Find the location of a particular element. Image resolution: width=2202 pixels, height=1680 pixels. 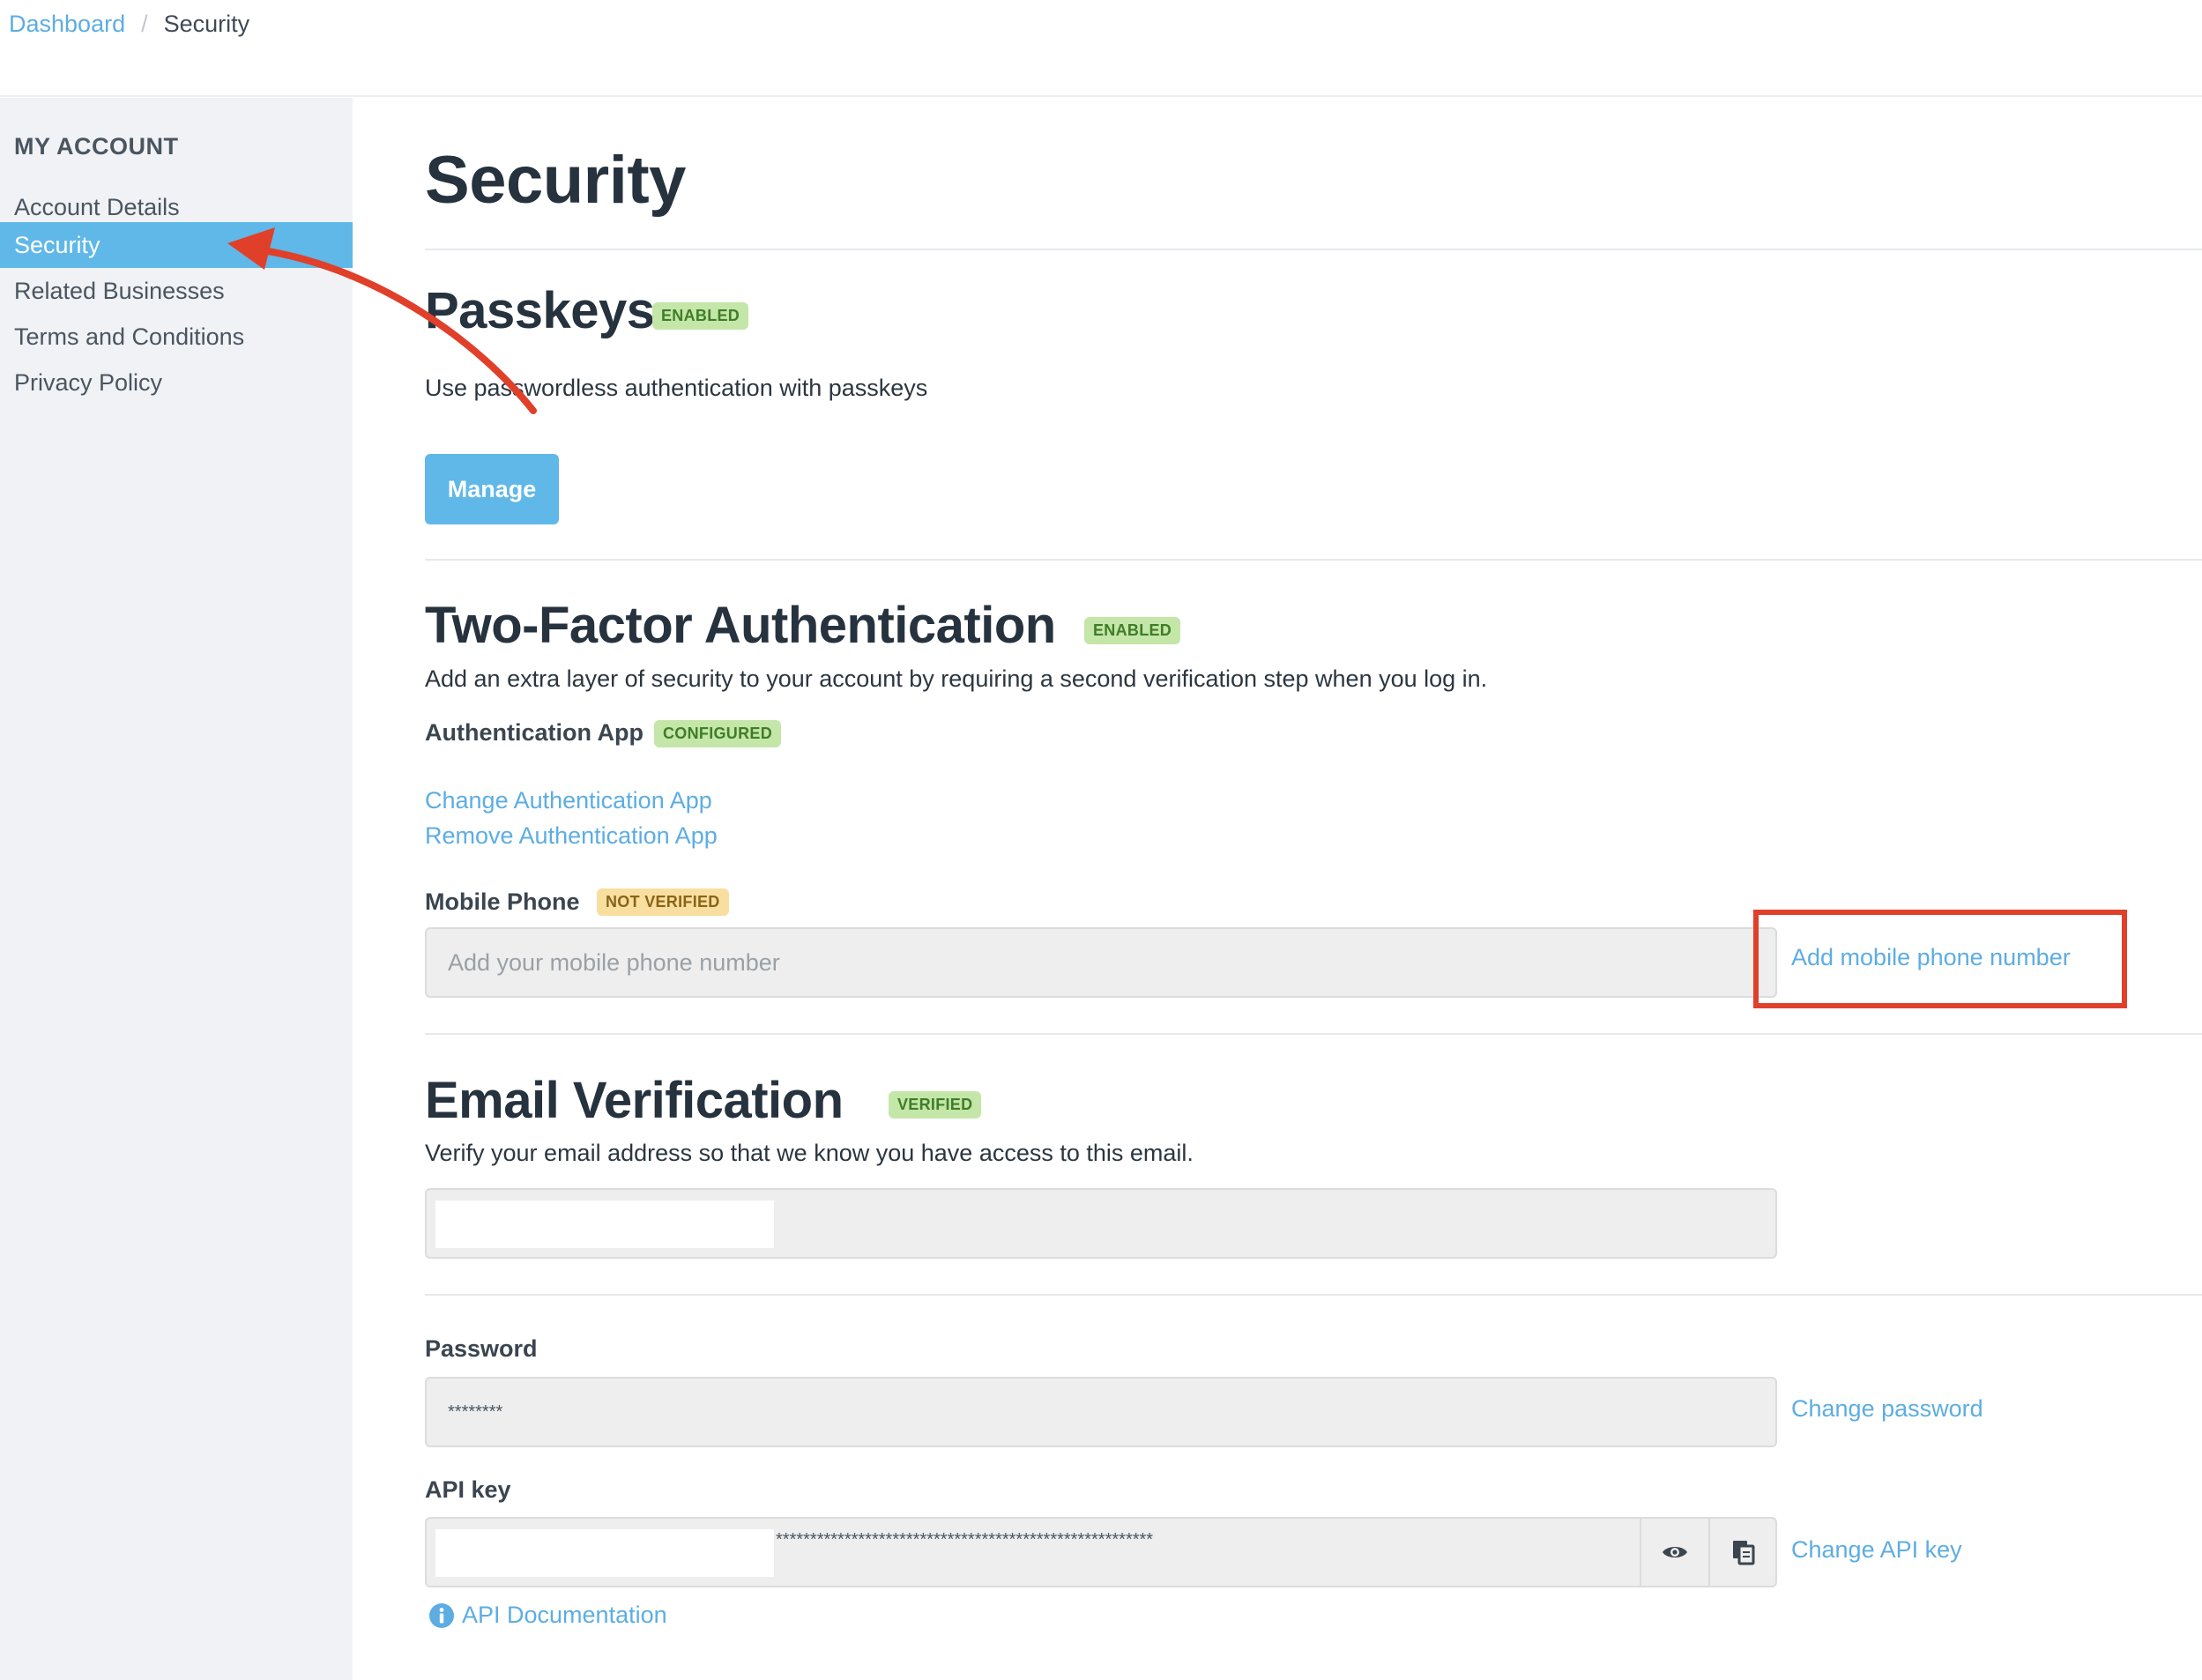

mobile-phone-field is located at coordinates (1101, 962).